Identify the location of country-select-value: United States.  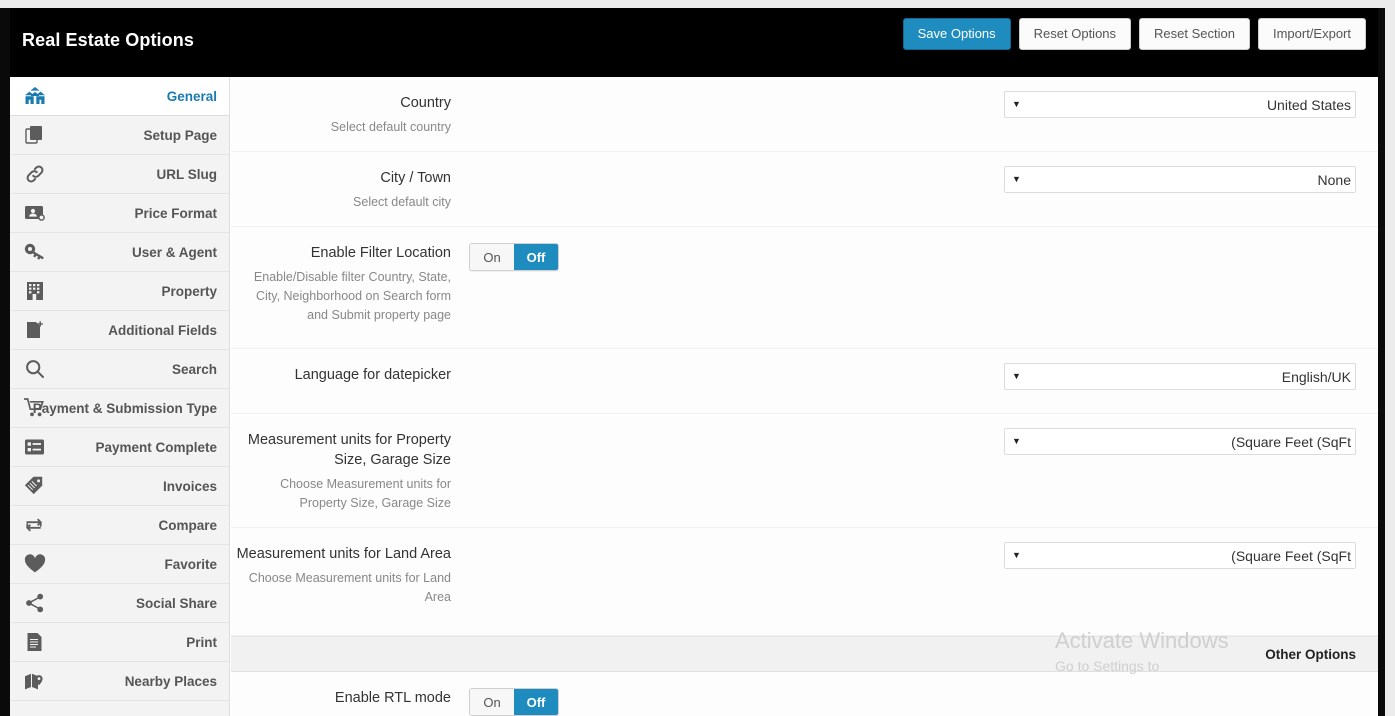
(1308, 104).